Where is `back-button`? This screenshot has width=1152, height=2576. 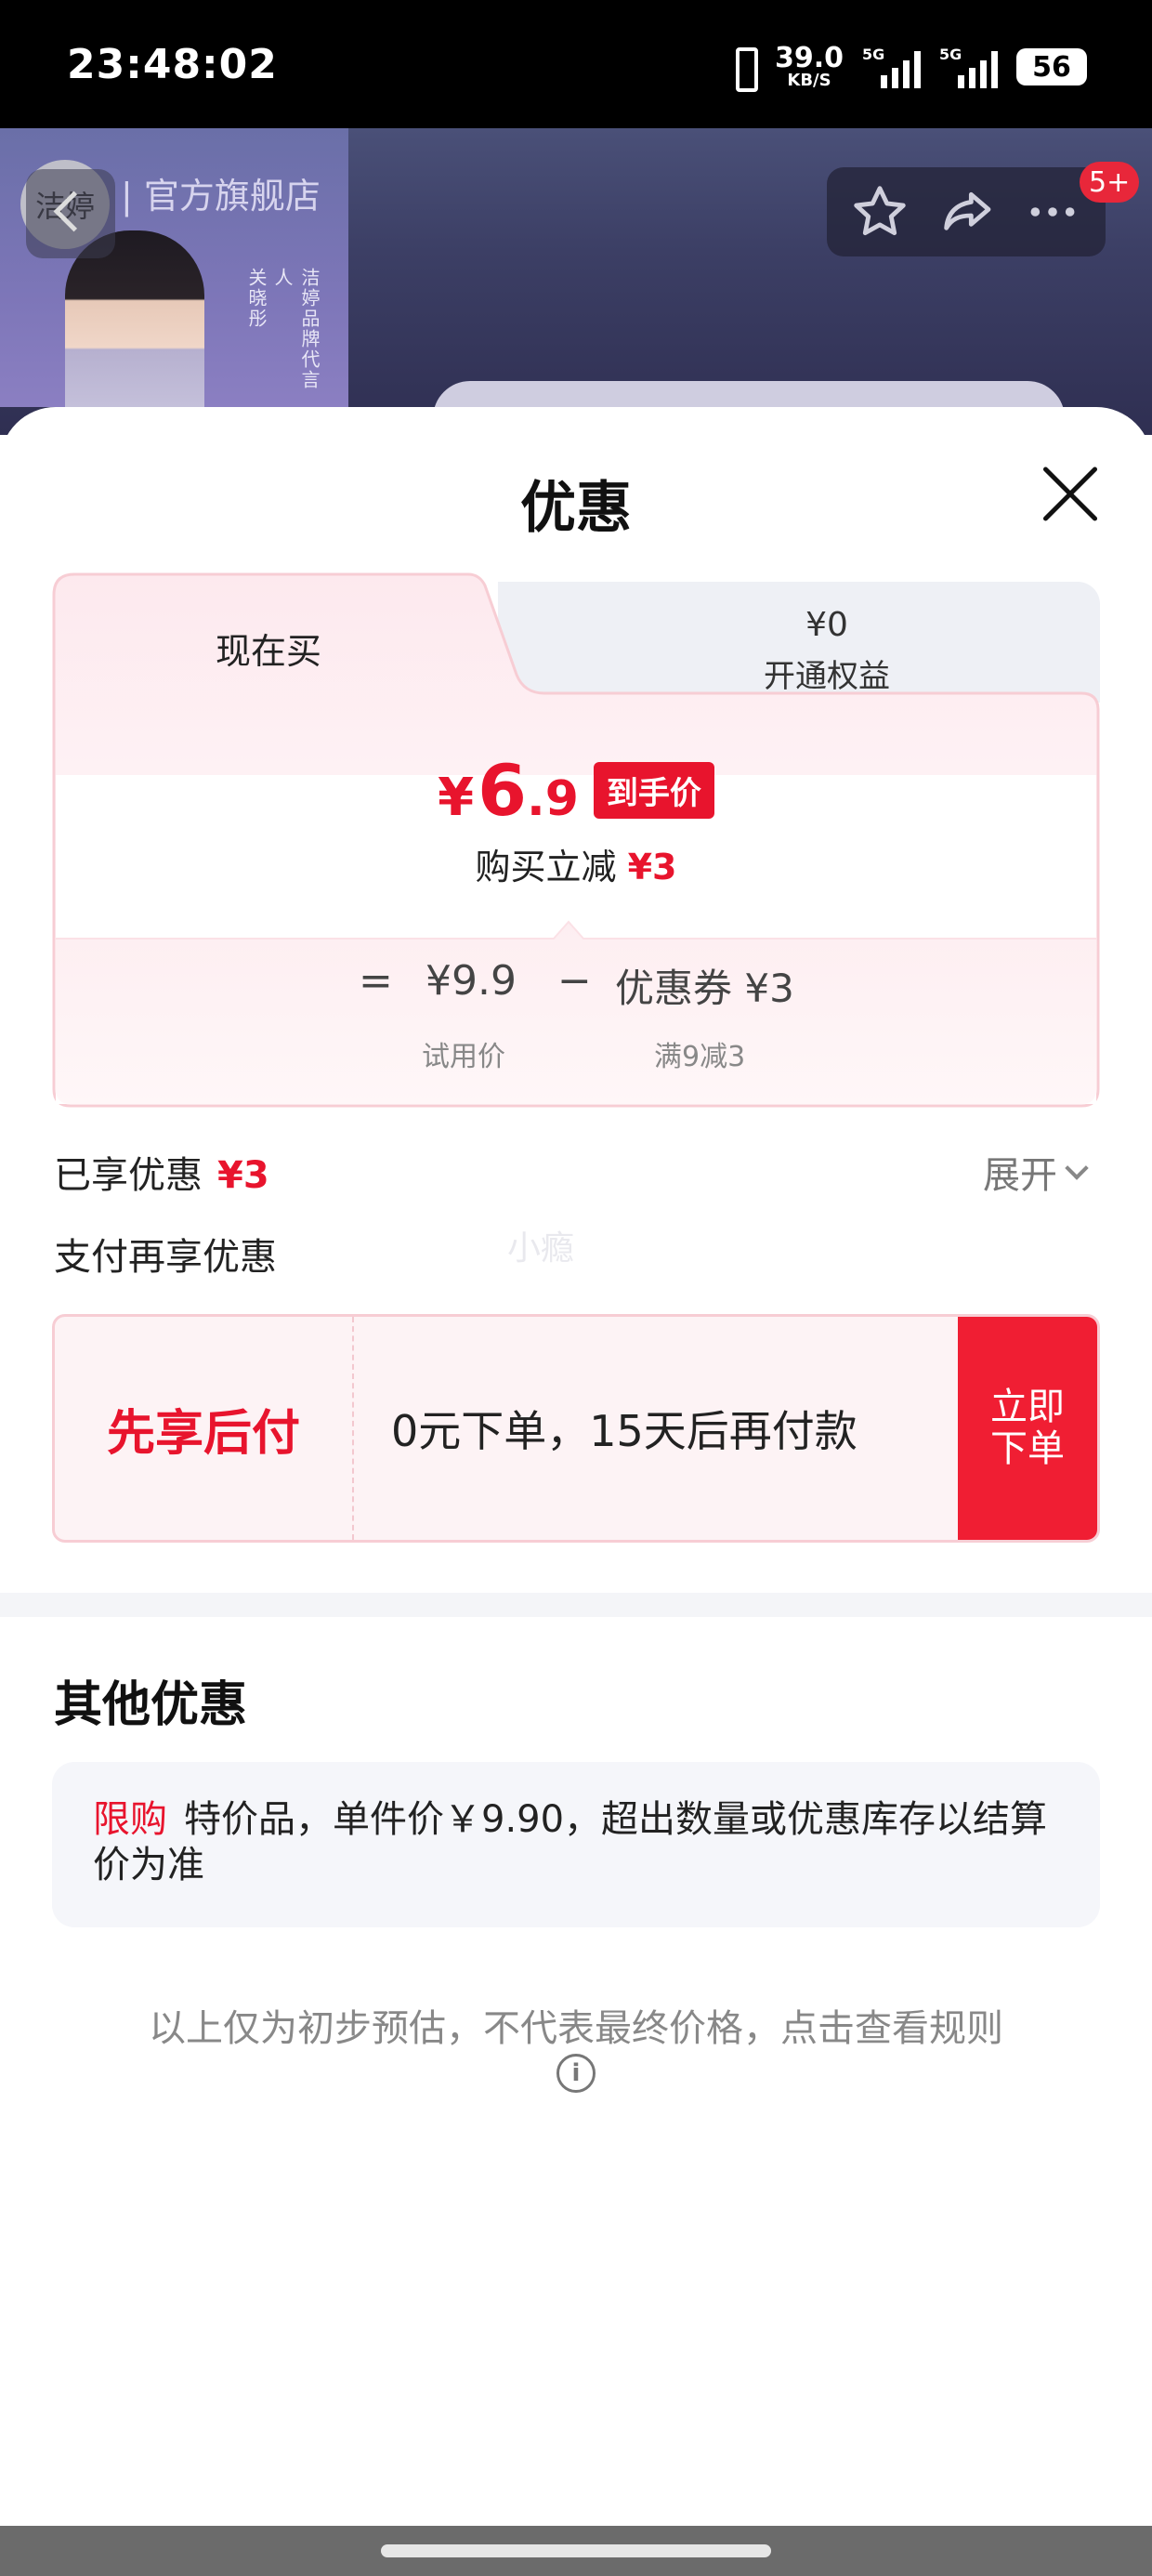 back-button is located at coordinates (70, 213).